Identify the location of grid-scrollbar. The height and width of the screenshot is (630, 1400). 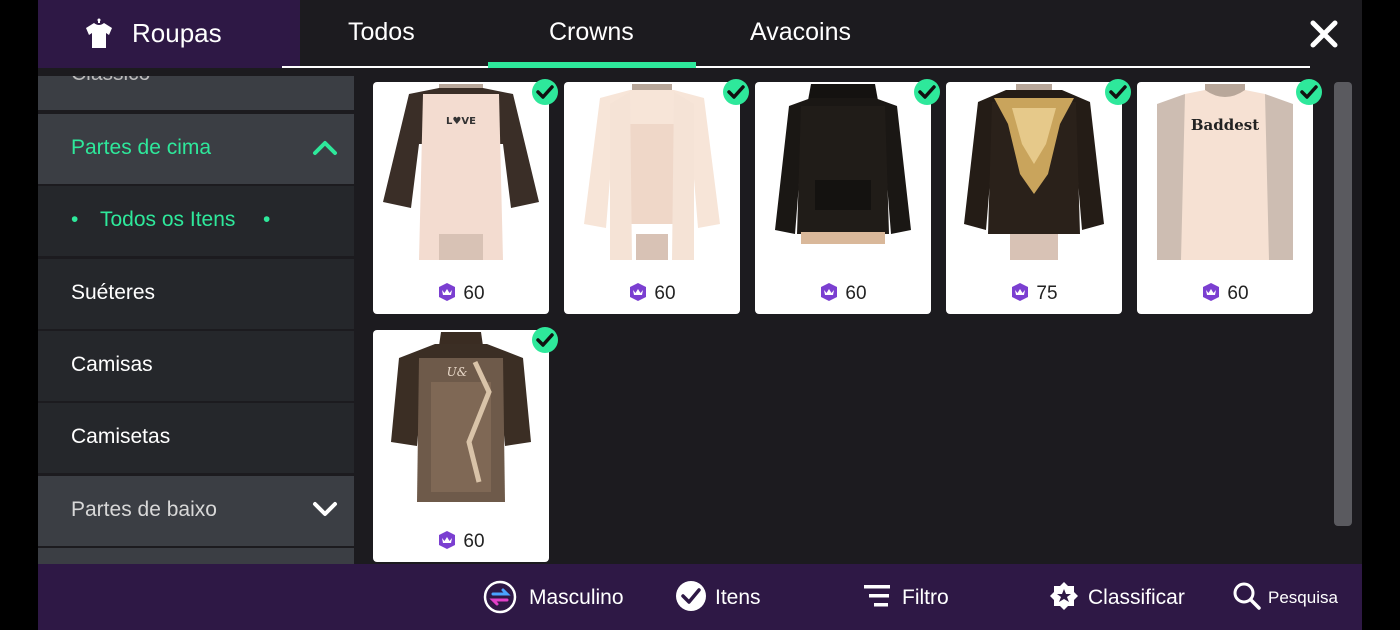
(1343, 304).